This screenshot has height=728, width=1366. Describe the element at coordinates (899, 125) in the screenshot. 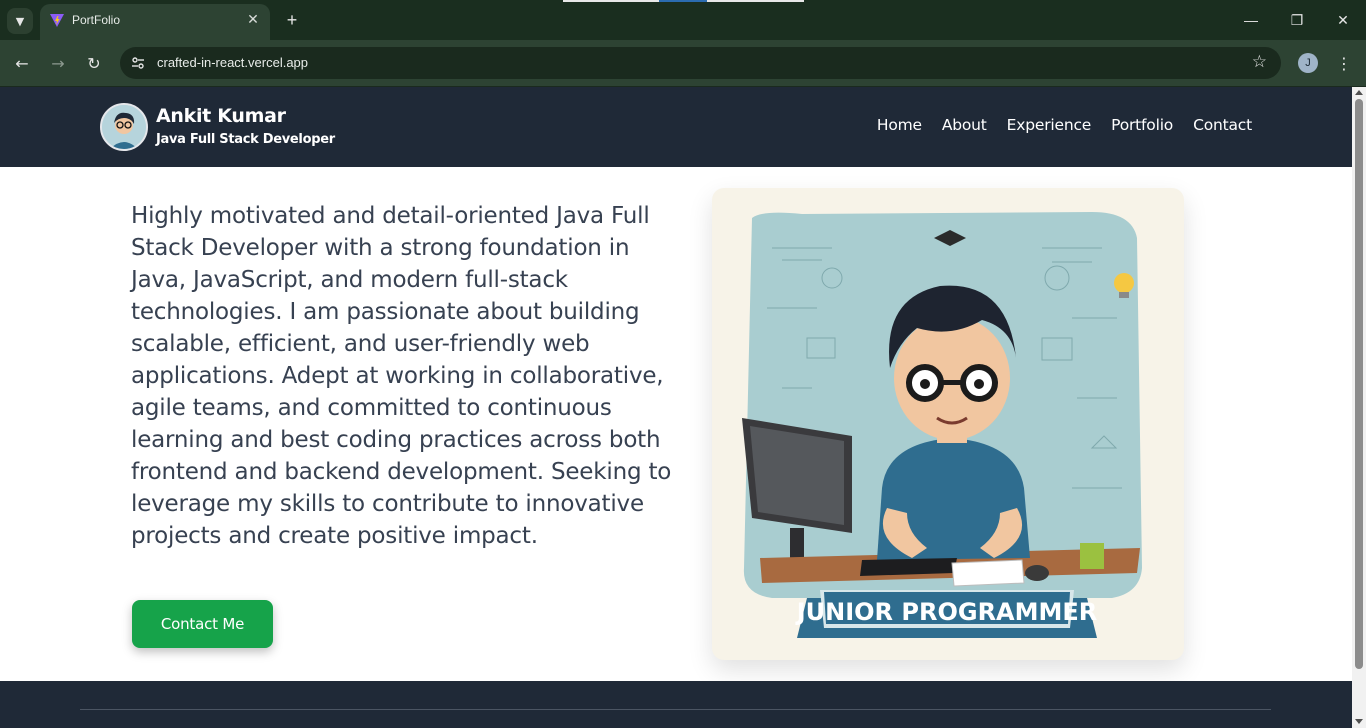

I see `nav-home: Home` at that location.